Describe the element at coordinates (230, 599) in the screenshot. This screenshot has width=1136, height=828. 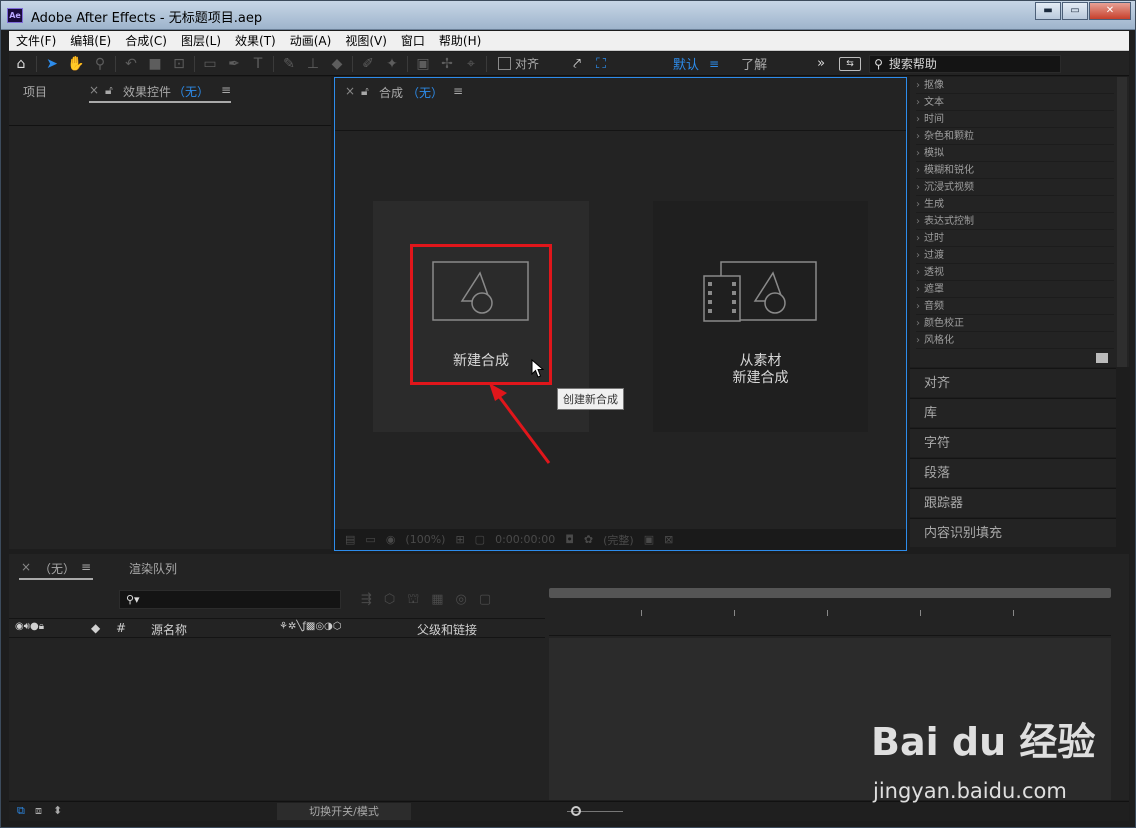
I see `timeline-search-input: ⚲▾` at that location.